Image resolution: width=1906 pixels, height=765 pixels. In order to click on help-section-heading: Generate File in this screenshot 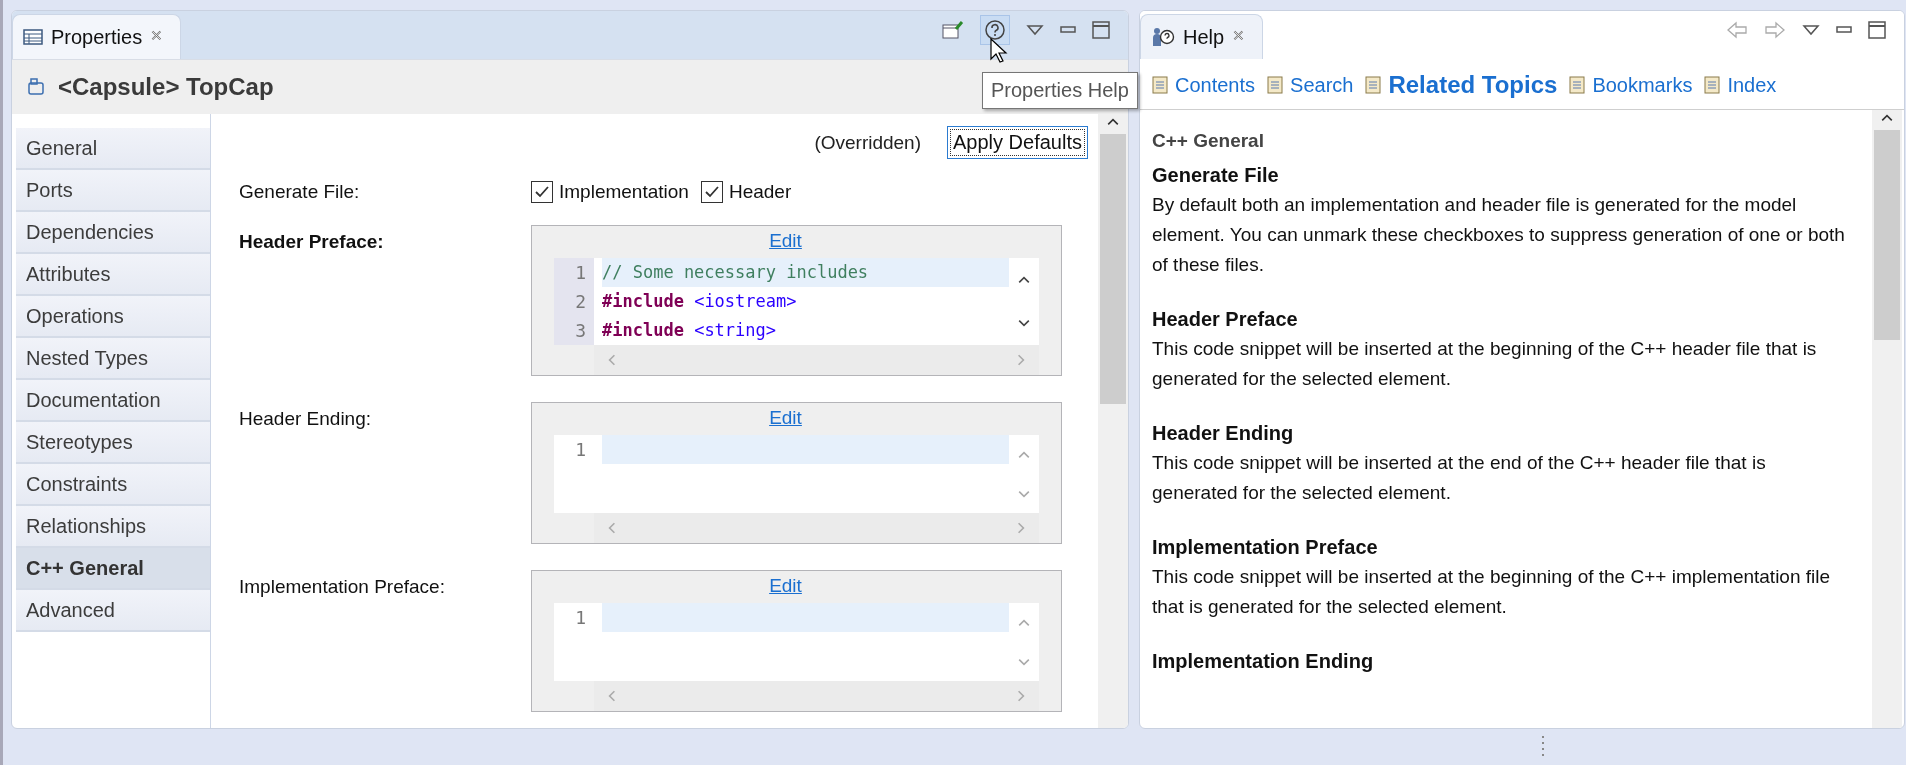, I will do `click(1216, 175)`.